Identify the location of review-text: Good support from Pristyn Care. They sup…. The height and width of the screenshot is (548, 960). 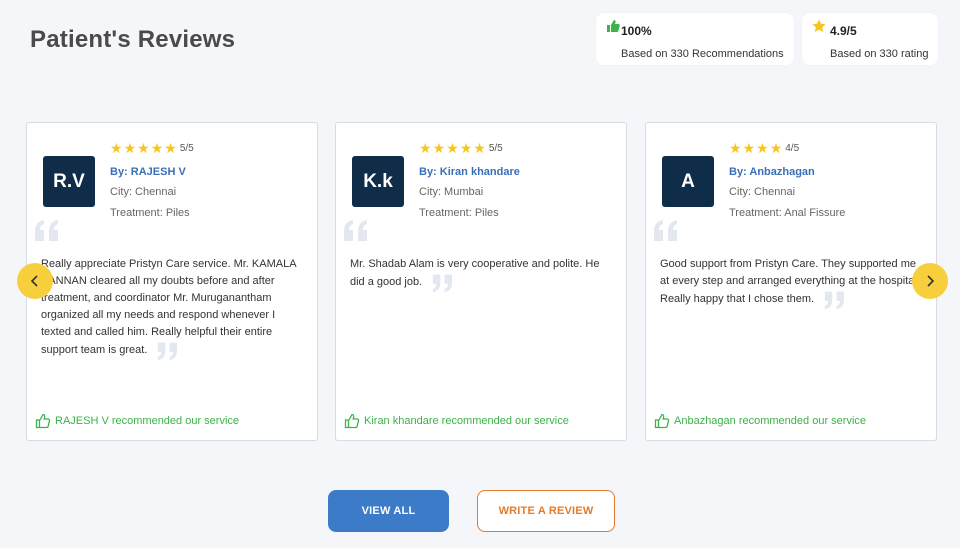
(792, 283).